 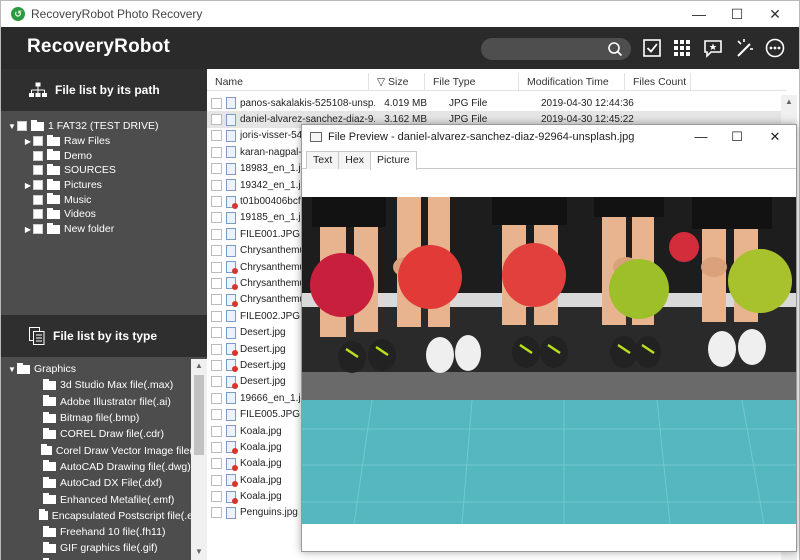 I want to click on tree-item-label: GIF graphics file(.gif), so click(x=109, y=548).